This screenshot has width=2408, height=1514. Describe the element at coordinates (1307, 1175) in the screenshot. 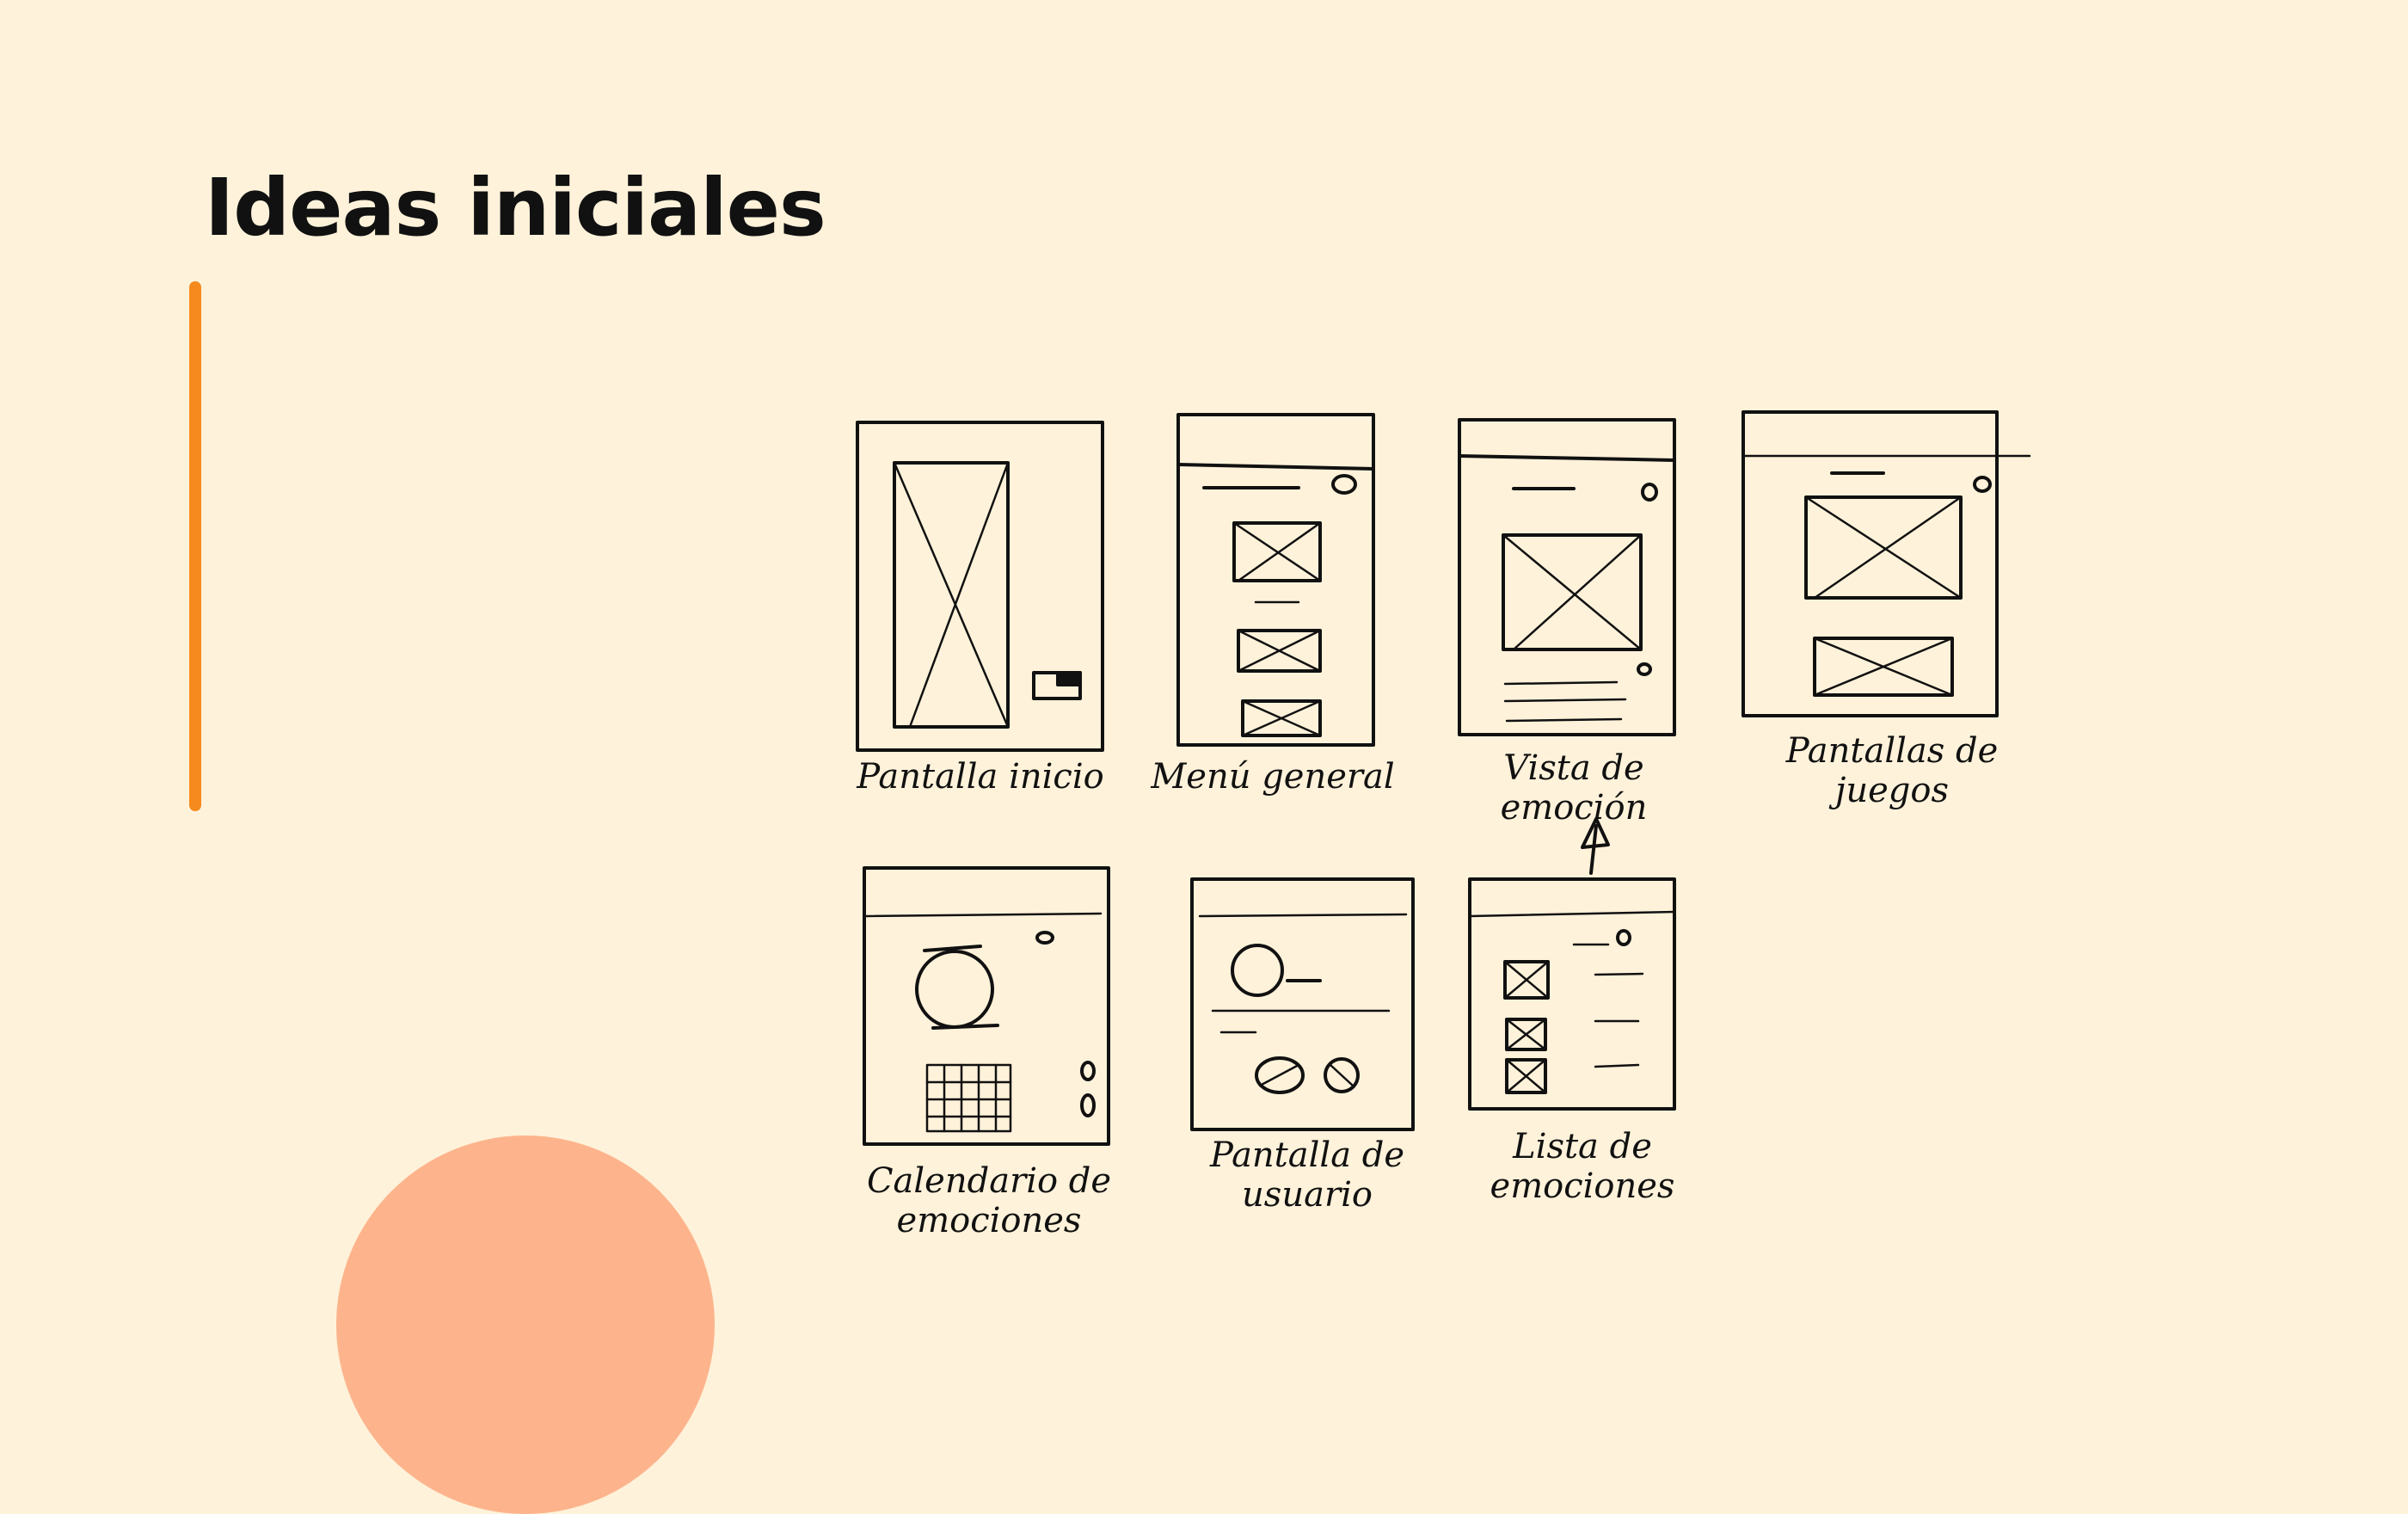

I see `sketch-label: Pantalla de usuario` at that location.